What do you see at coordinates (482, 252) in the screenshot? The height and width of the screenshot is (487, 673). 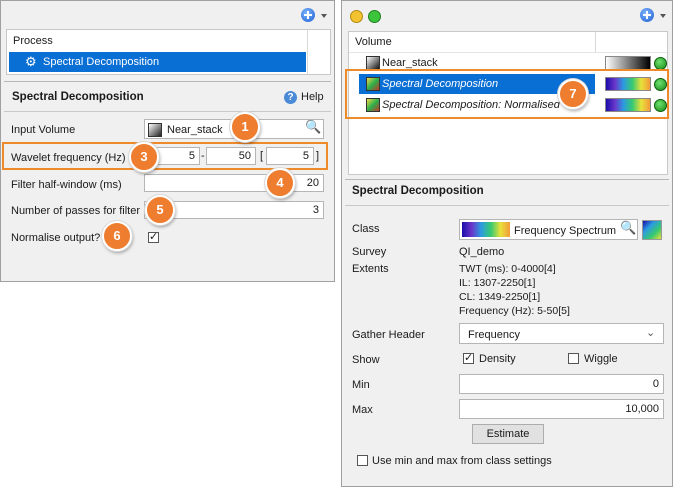 I see `survey-value: QI_demo` at bounding box center [482, 252].